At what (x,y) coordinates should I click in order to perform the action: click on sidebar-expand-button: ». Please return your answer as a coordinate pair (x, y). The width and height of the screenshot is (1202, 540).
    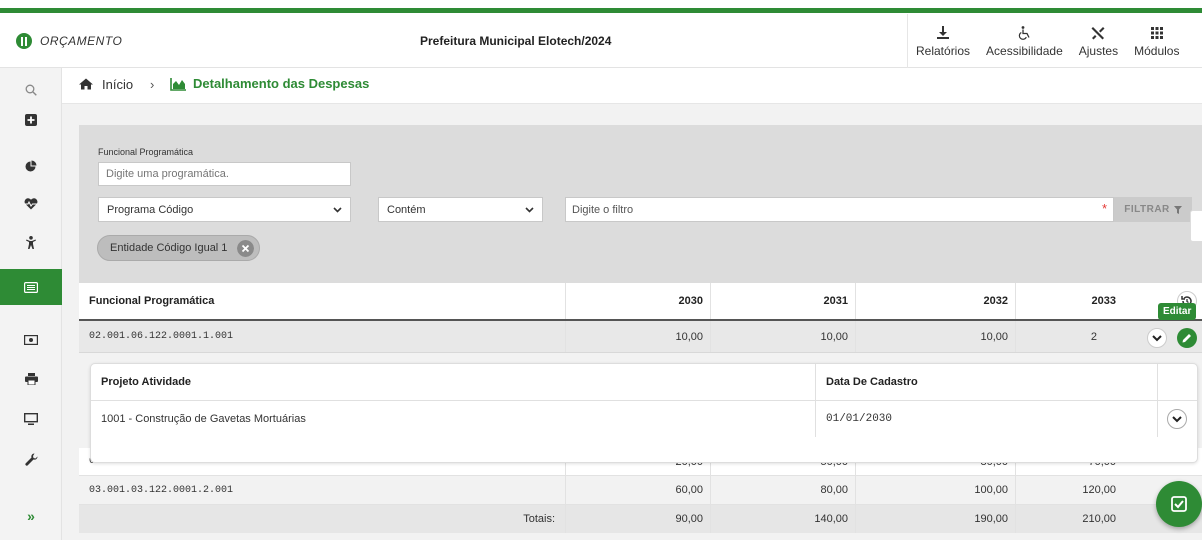
    Looking at the image, I should click on (31, 516).